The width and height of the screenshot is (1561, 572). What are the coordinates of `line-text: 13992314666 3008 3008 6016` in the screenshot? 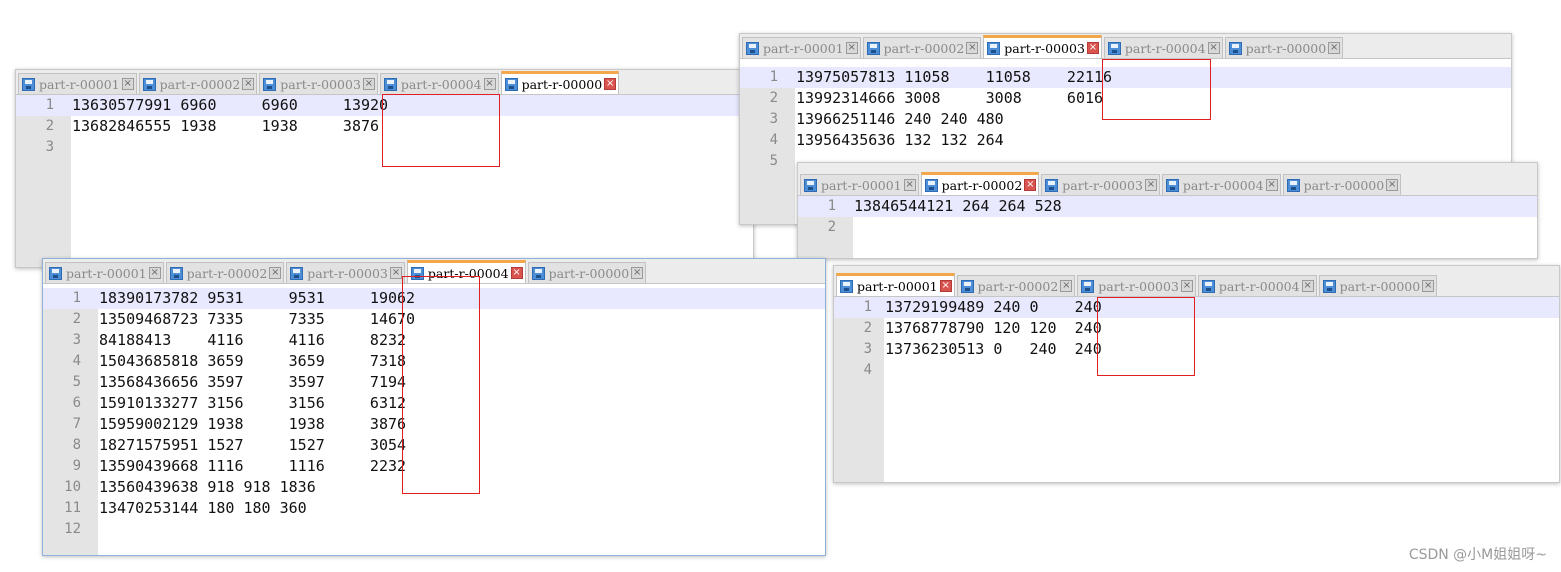 It's located at (950, 98).